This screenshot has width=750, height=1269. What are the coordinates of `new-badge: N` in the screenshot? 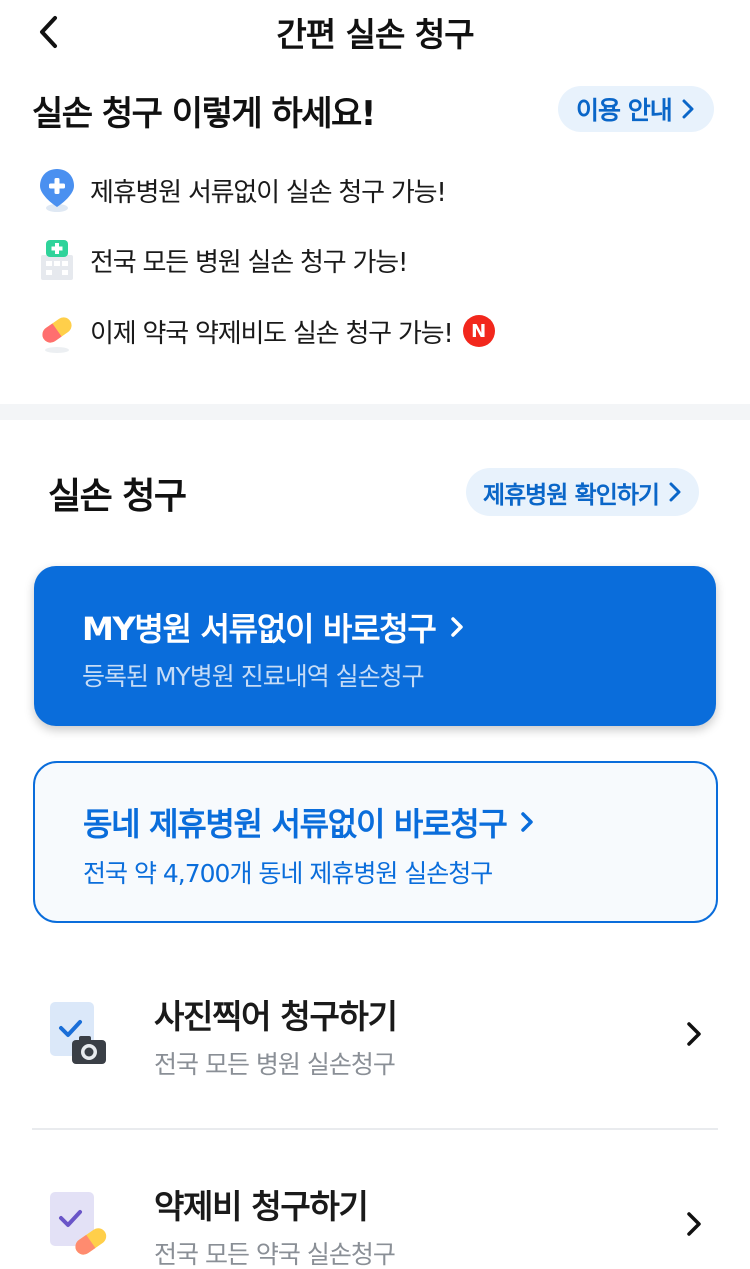 It's located at (478, 331).